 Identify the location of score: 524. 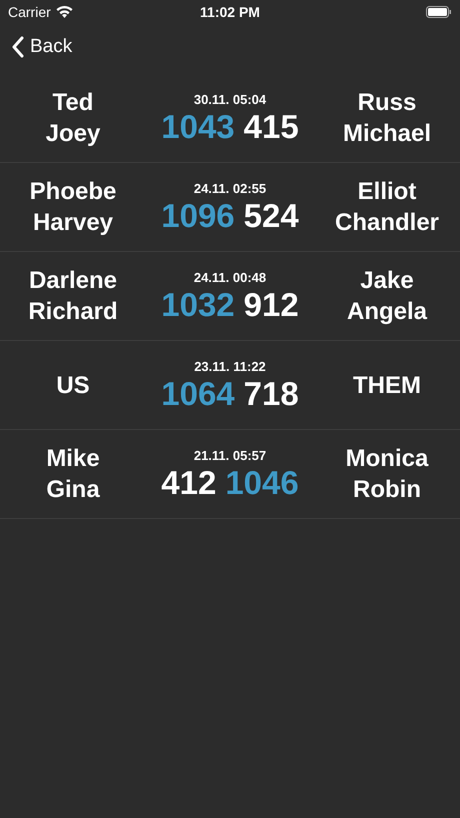
(271, 216).